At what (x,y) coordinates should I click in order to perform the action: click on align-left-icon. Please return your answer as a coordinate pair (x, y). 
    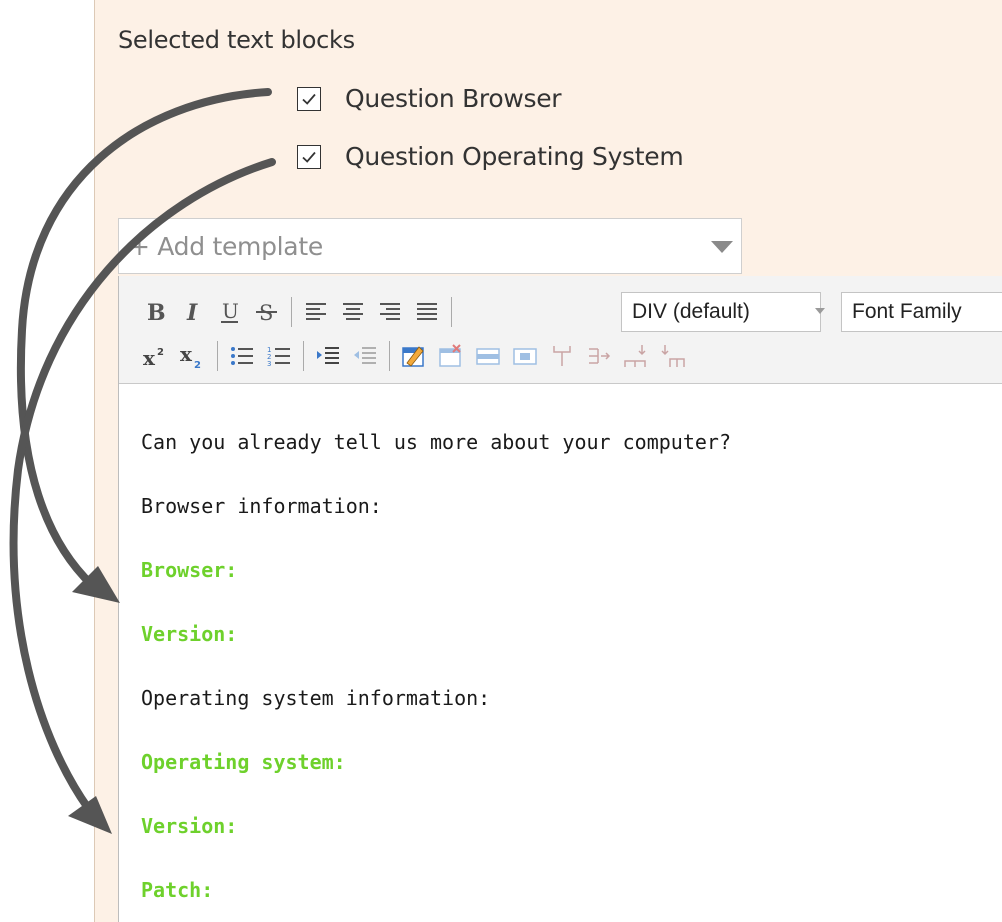
    Looking at the image, I should click on (316, 312).